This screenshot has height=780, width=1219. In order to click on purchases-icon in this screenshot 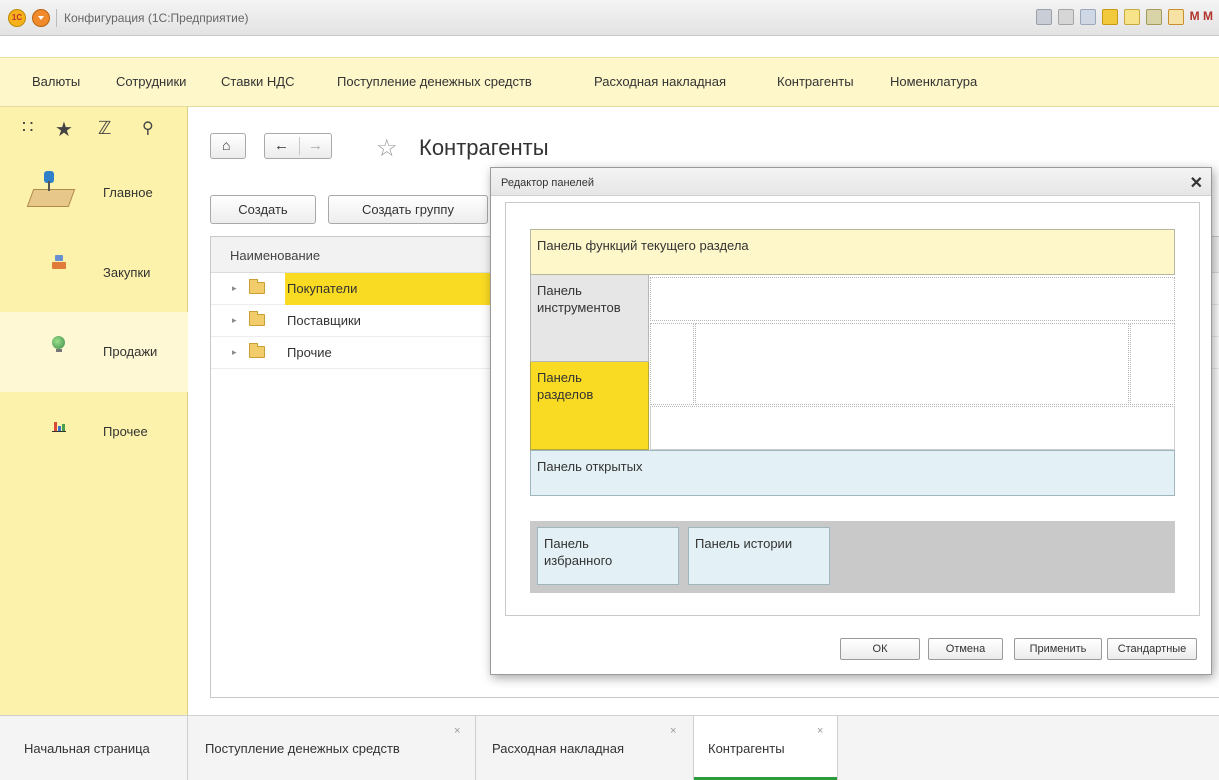, I will do `click(59, 263)`.